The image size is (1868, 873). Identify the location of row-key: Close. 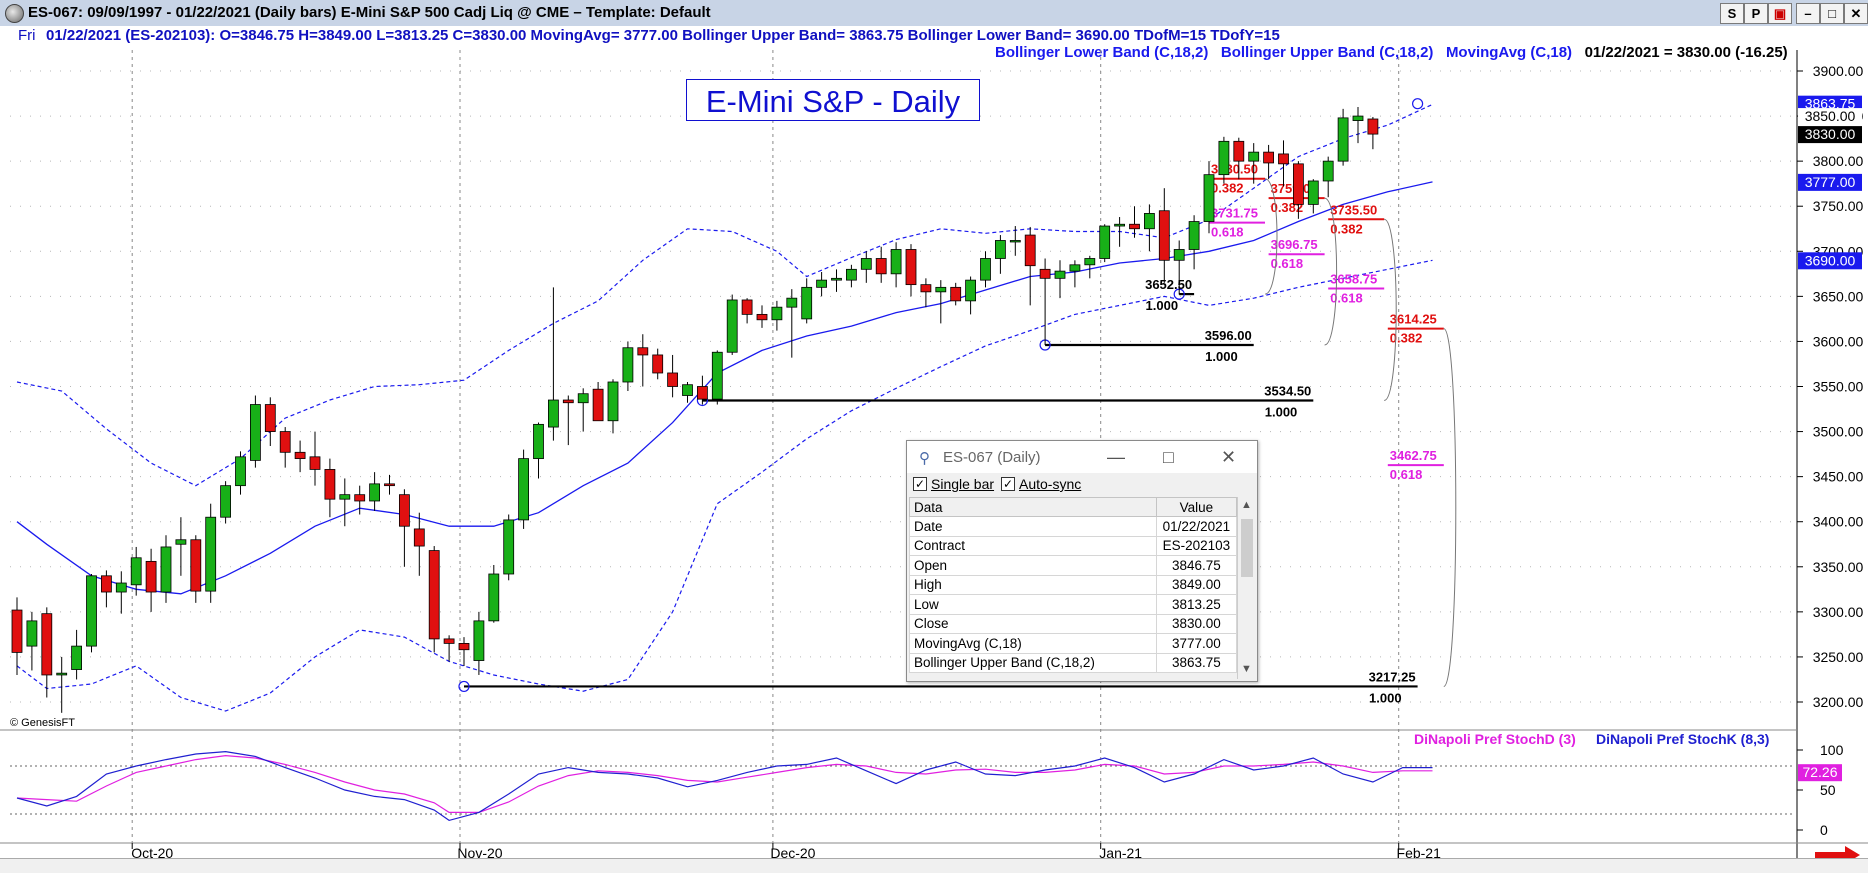
(1033, 623).